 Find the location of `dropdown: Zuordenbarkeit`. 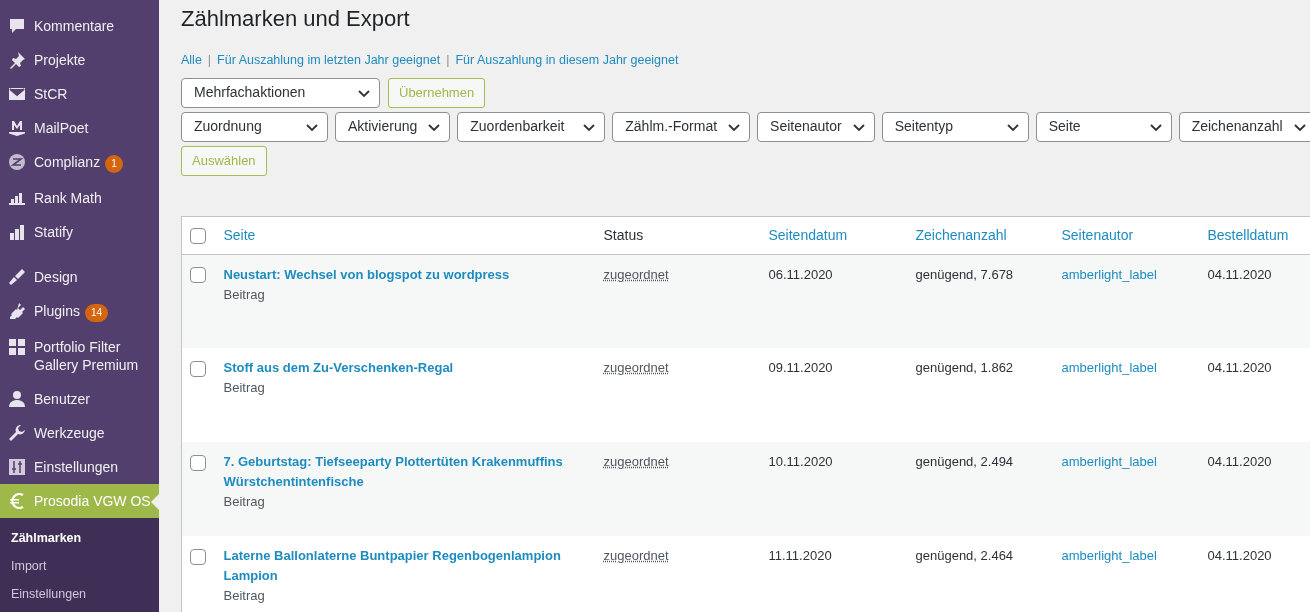

dropdown: Zuordenbarkeit is located at coordinates (531, 126).